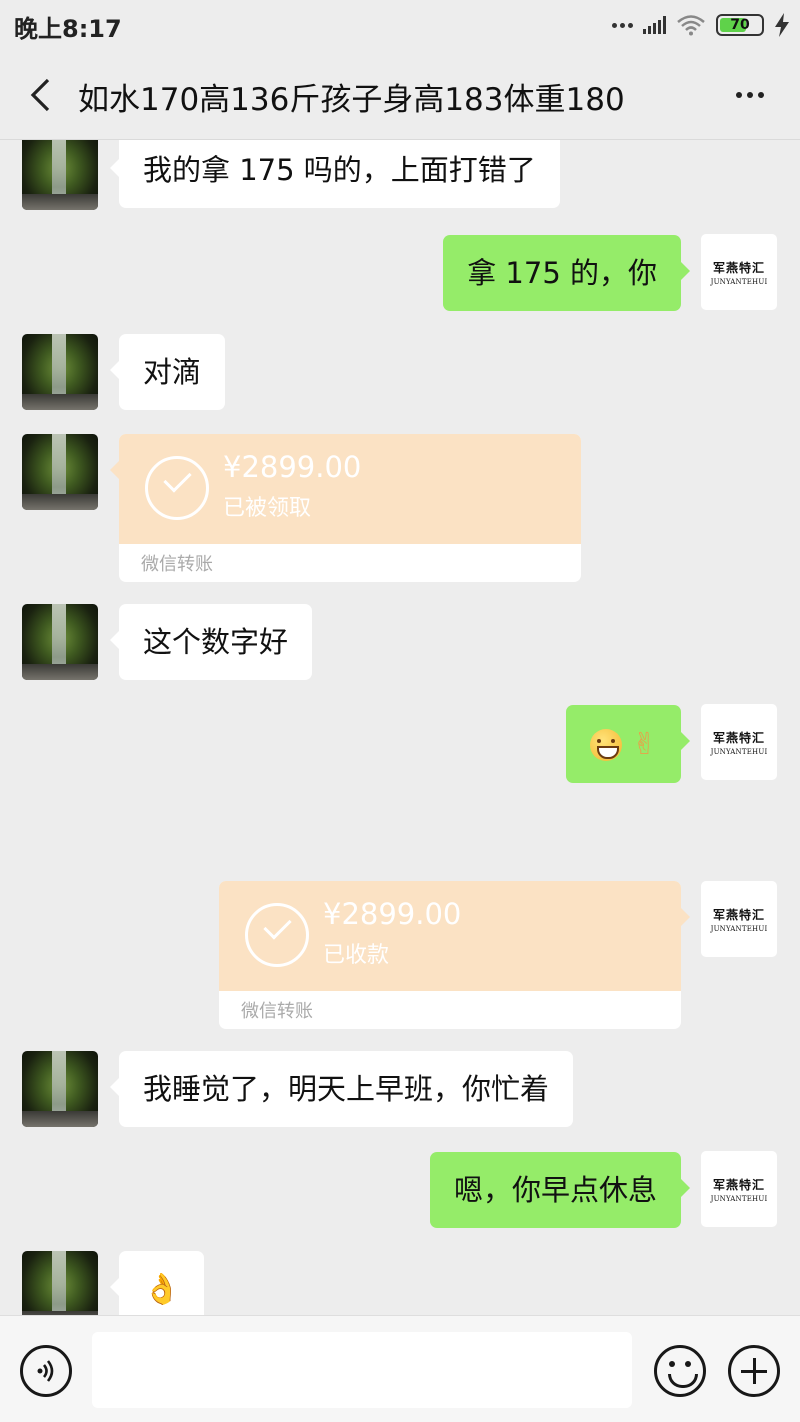  I want to click on transfer-status: 已收款, so click(356, 955).